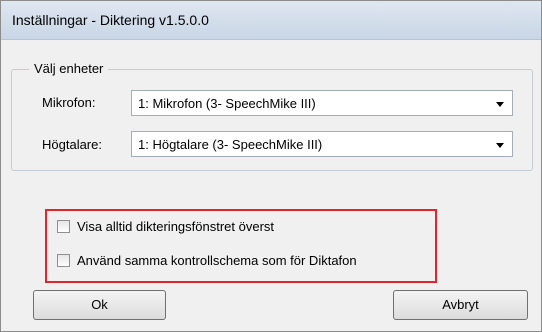 Image resolution: width=542 pixels, height=332 pixels. I want to click on microphone-label: Mikrofon:, so click(69, 102).